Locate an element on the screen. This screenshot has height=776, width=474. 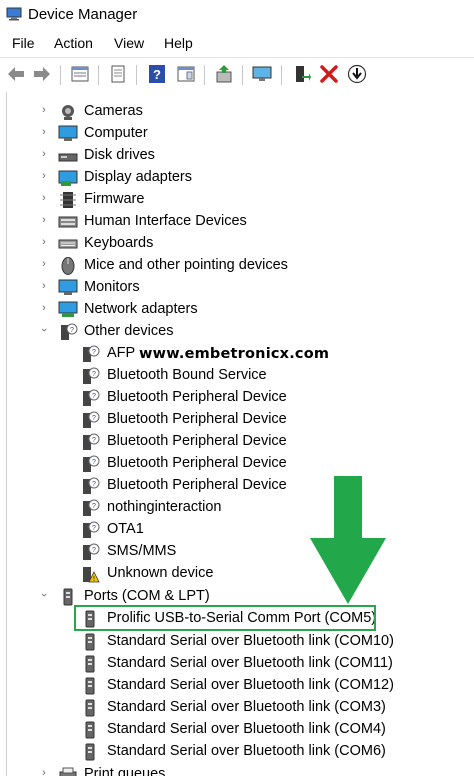
uninstall-x-icon is located at coordinates (329, 74).